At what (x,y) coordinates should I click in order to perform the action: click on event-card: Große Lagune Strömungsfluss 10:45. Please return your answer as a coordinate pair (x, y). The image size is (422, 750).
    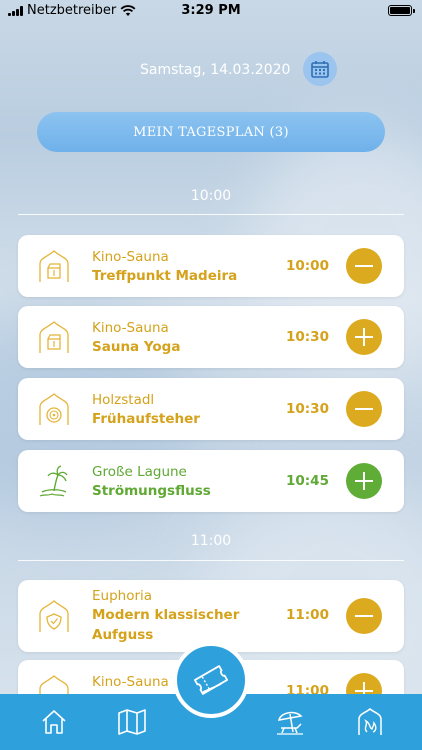
    Looking at the image, I should click on (211, 481).